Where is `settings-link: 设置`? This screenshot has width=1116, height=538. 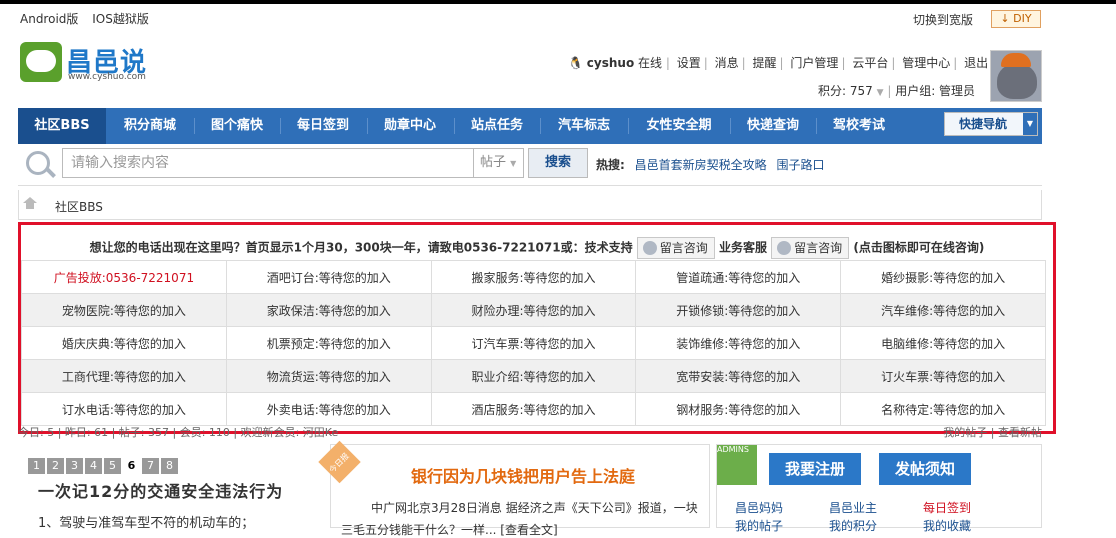 settings-link: 设置 is located at coordinates (689, 63).